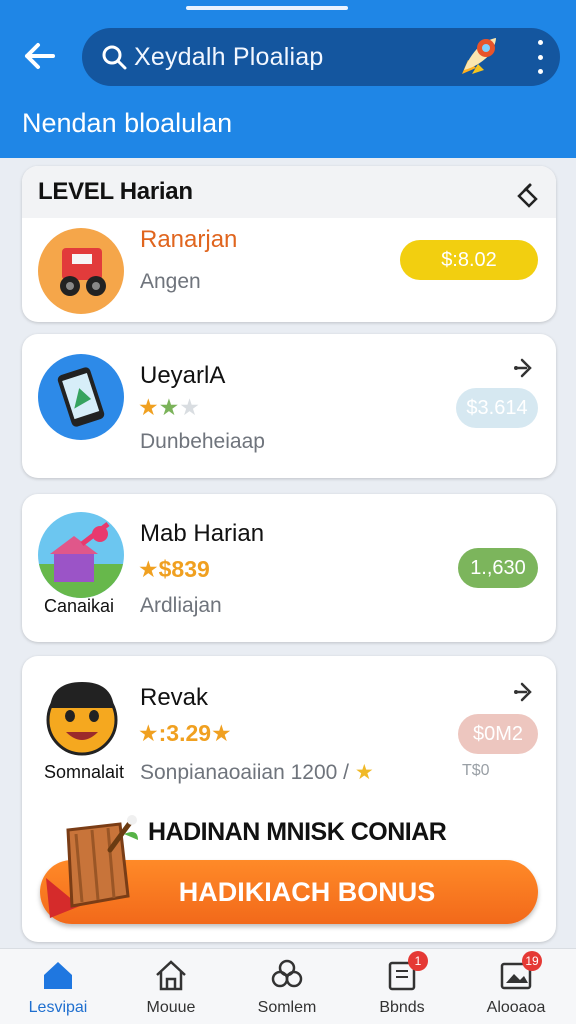 Image resolution: width=576 pixels, height=1024 pixels. What do you see at coordinates (92, 866) in the screenshot?
I see `drum-icon` at bounding box center [92, 866].